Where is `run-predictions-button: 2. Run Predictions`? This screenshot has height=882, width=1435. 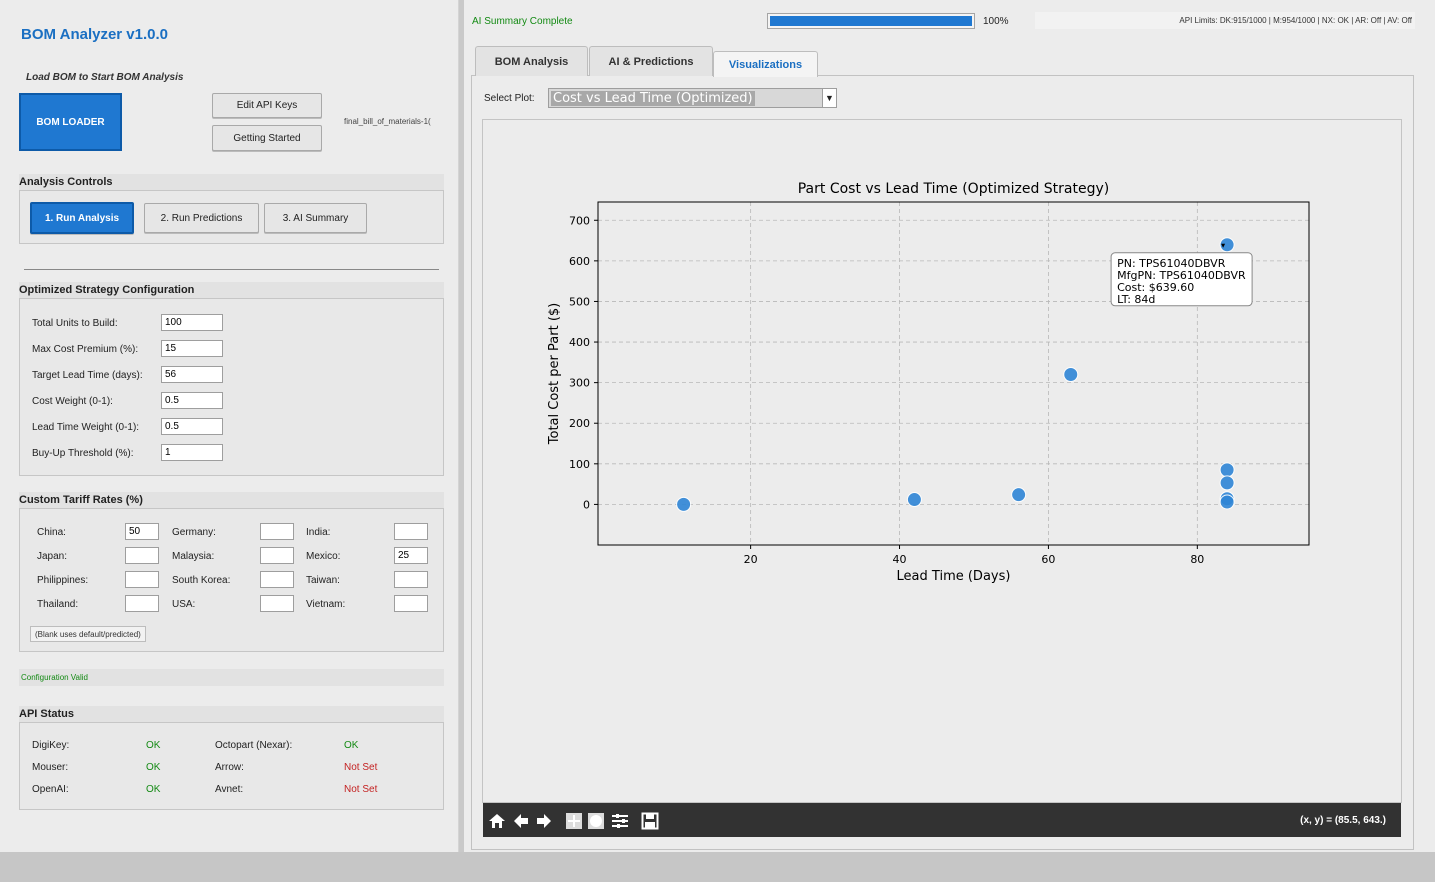
run-predictions-button: 2. Run Predictions is located at coordinates (201, 218).